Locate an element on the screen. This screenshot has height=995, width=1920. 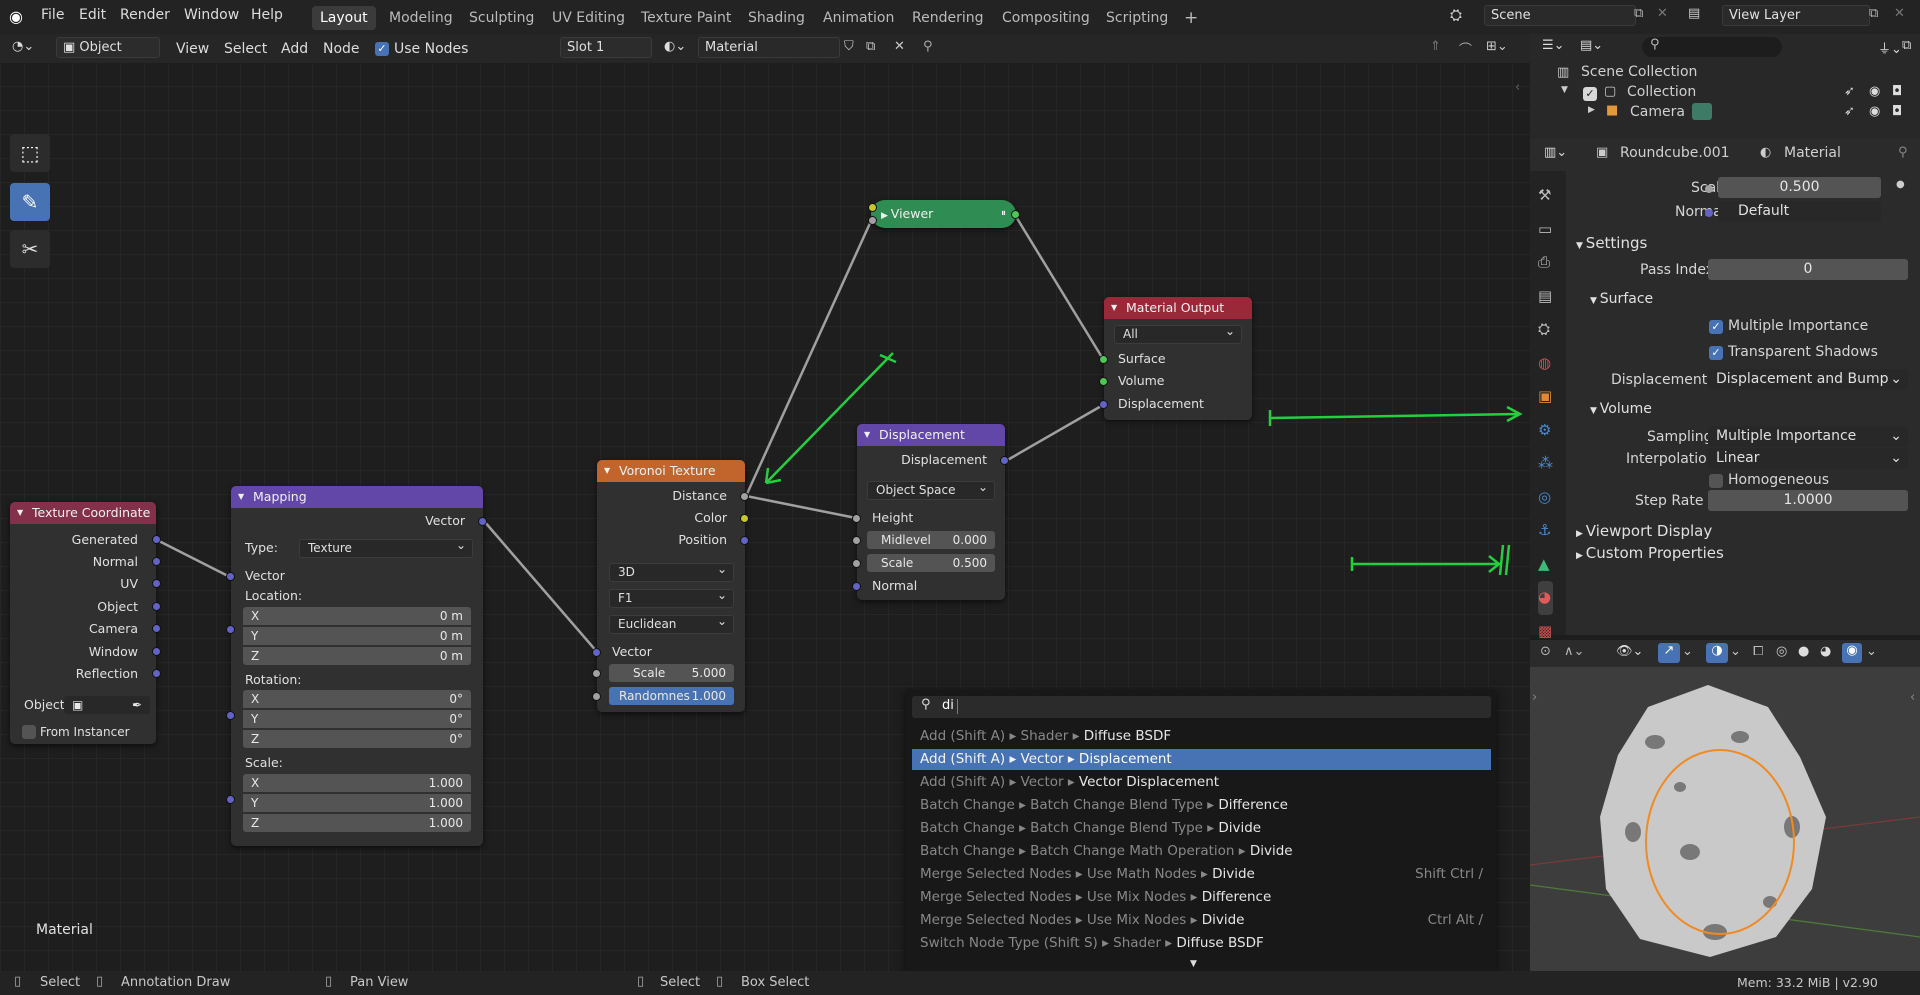
scale-field: Scale 0.500 is located at coordinates (931, 563).